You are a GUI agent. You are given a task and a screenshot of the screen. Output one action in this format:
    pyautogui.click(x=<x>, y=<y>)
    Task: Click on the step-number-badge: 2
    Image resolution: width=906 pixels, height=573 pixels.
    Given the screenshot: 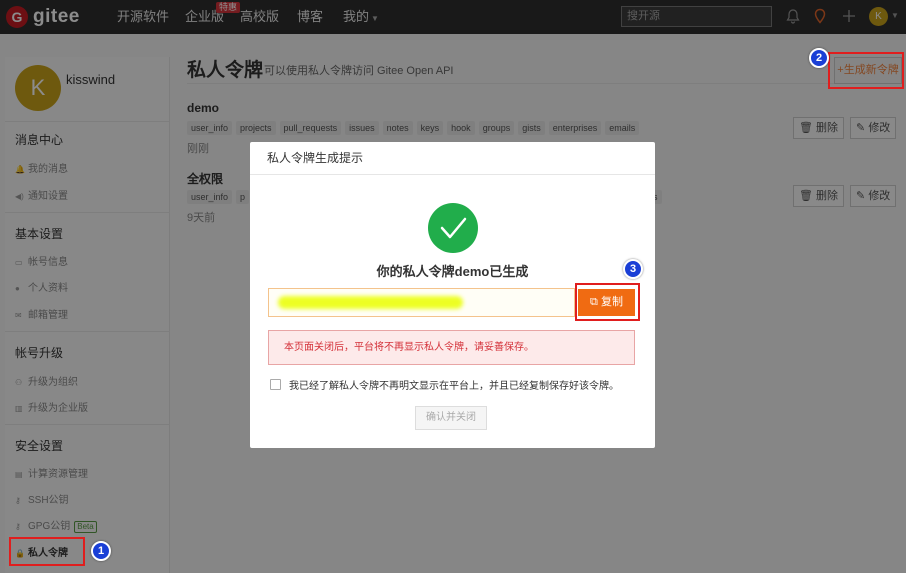 What is the action you would take?
    pyautogui.click(x=819, y=58)
    